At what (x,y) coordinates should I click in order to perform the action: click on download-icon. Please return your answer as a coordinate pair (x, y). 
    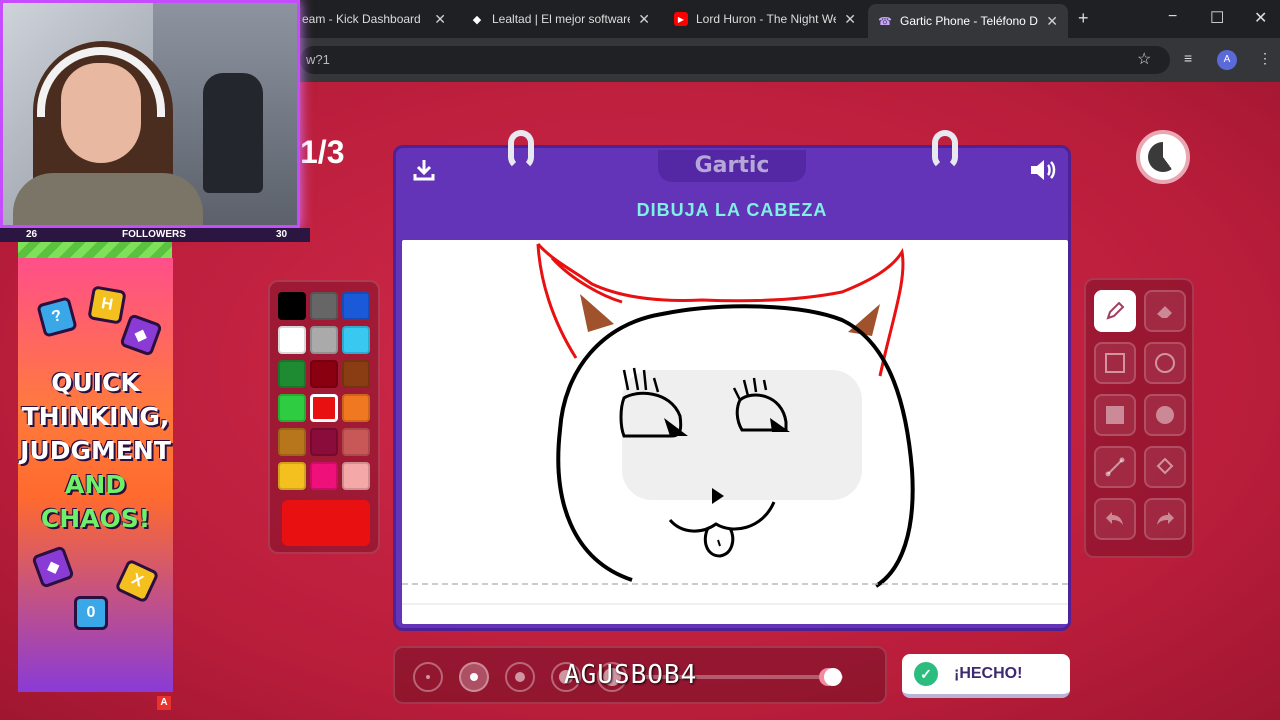
    Looking at the image, I should click on (424, 170).